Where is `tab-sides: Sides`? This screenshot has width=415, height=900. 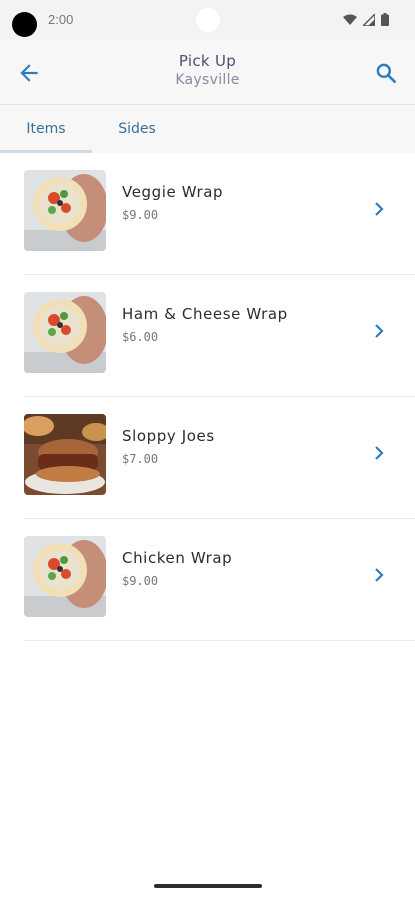
tab-sides: Sides is located at coordinates (137, 129).